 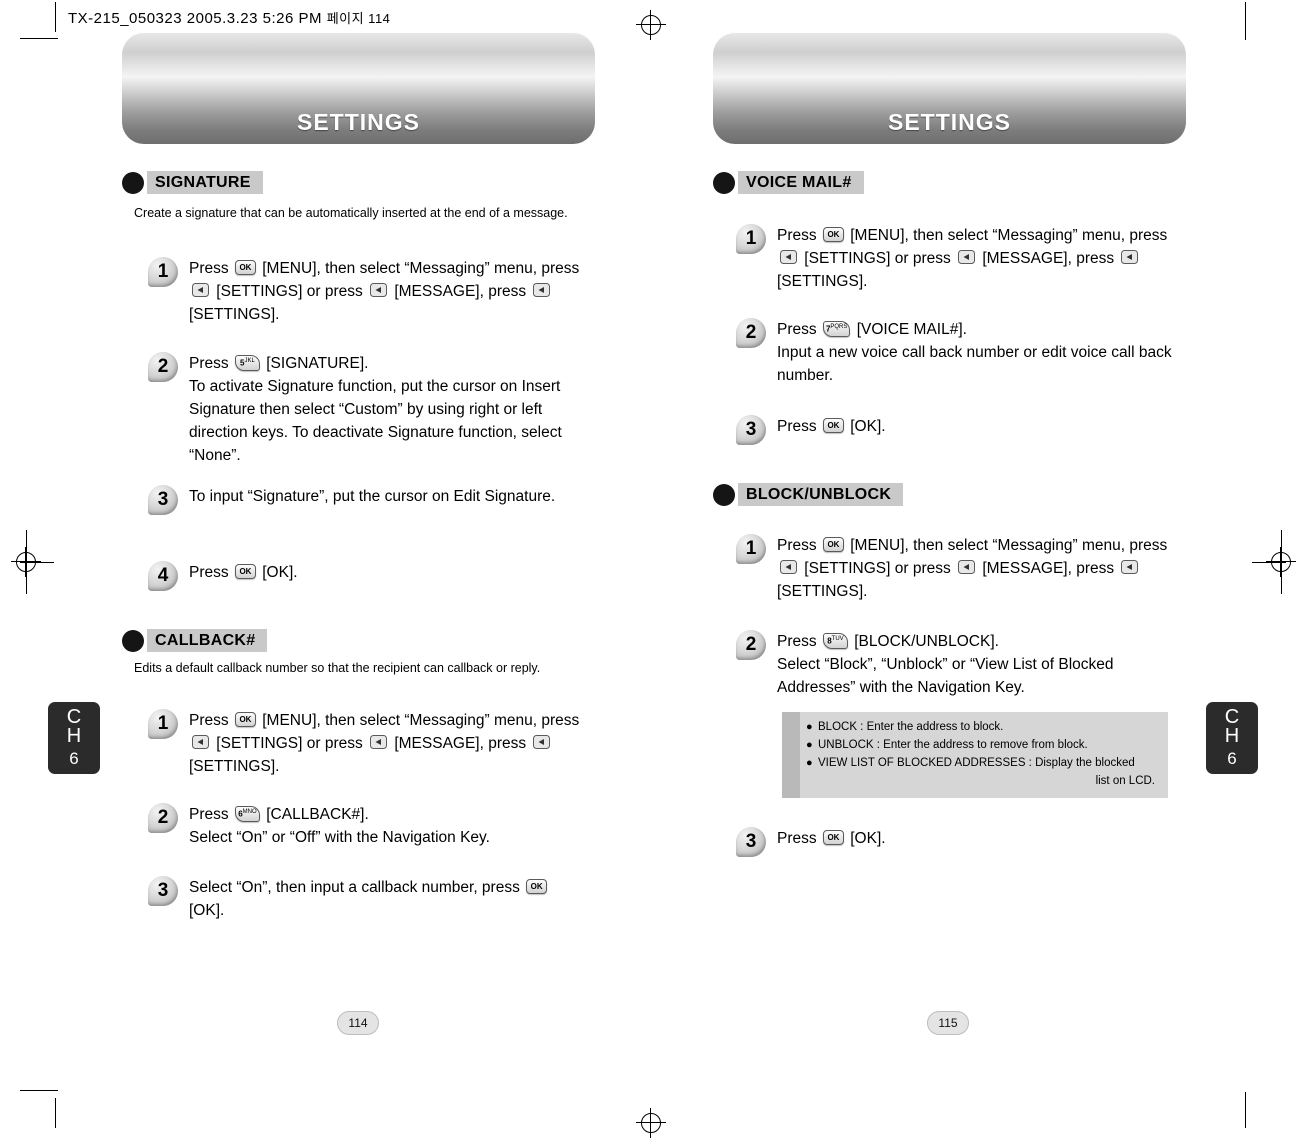 I want to click on chapter-letter-h: H, so click(x=1232, y=736).